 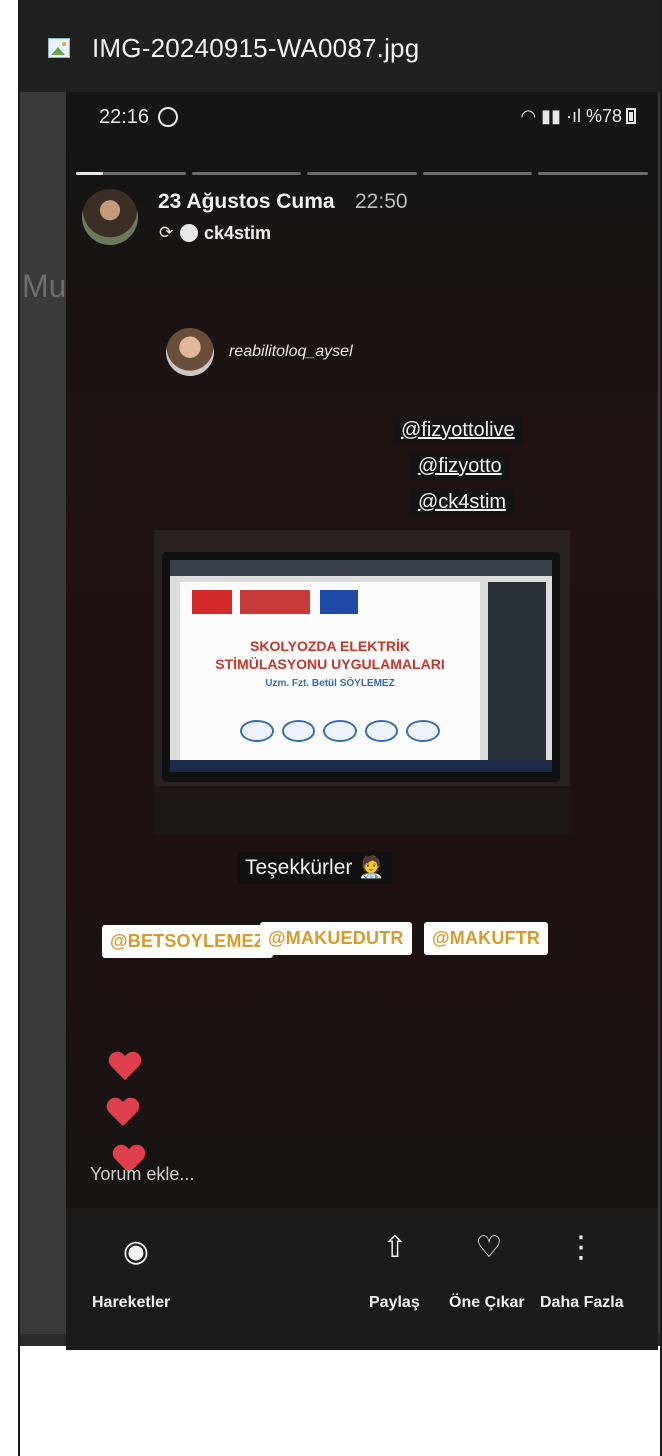 What do you see at coordinates (330, 683) in the screenshot?
I see `slide-author: Uzm. Fzt. Betül SÖYLEMEZ` at bounding box center [330, 683].